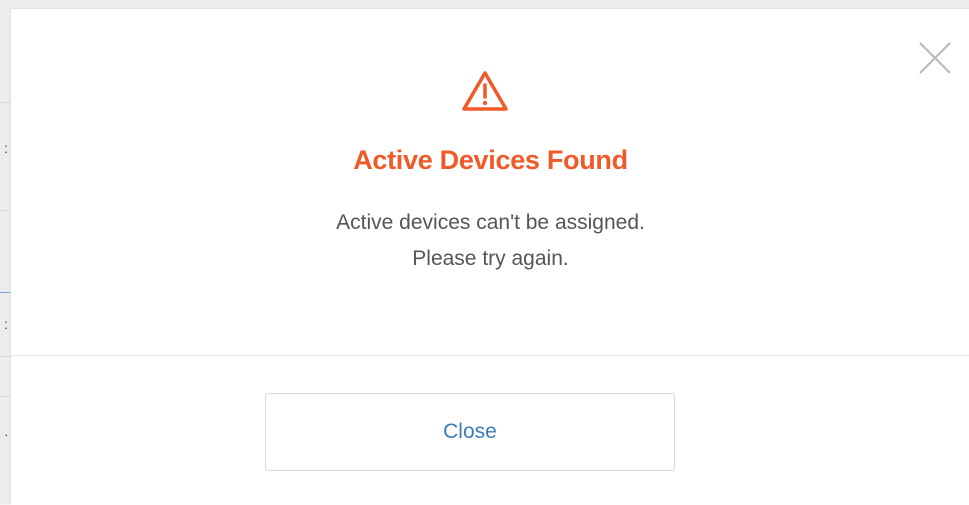 This screenshot has width=969, height=505. What do you see at coordinates (6, 434) in the screenshot?
I see `background-fragment: ·` at bounding box center [6, 434].